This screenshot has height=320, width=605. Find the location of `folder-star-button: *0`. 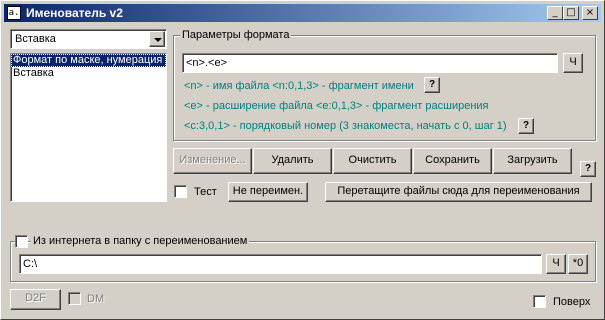

folder-star-button: *0 is located at coordinates (578, 264).